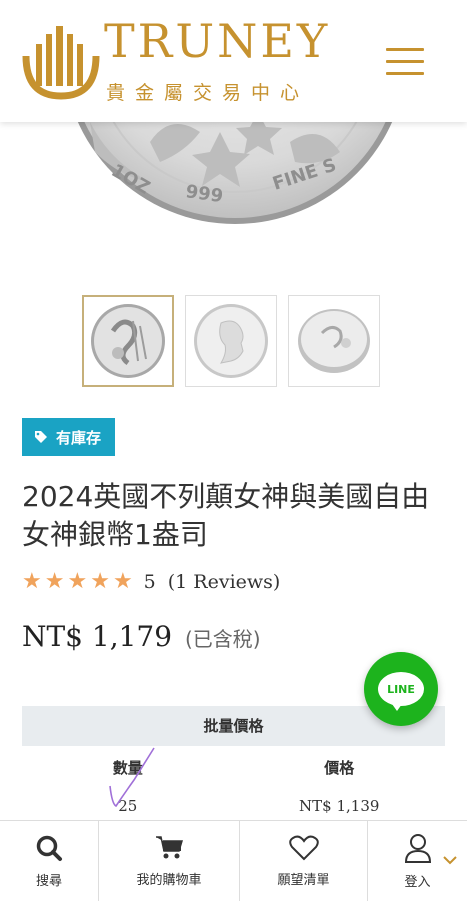  Describe the element at coordinates (208, 93) in the screenshot. I see `brand-subtitle: 貴金屬交易中心` at that location.